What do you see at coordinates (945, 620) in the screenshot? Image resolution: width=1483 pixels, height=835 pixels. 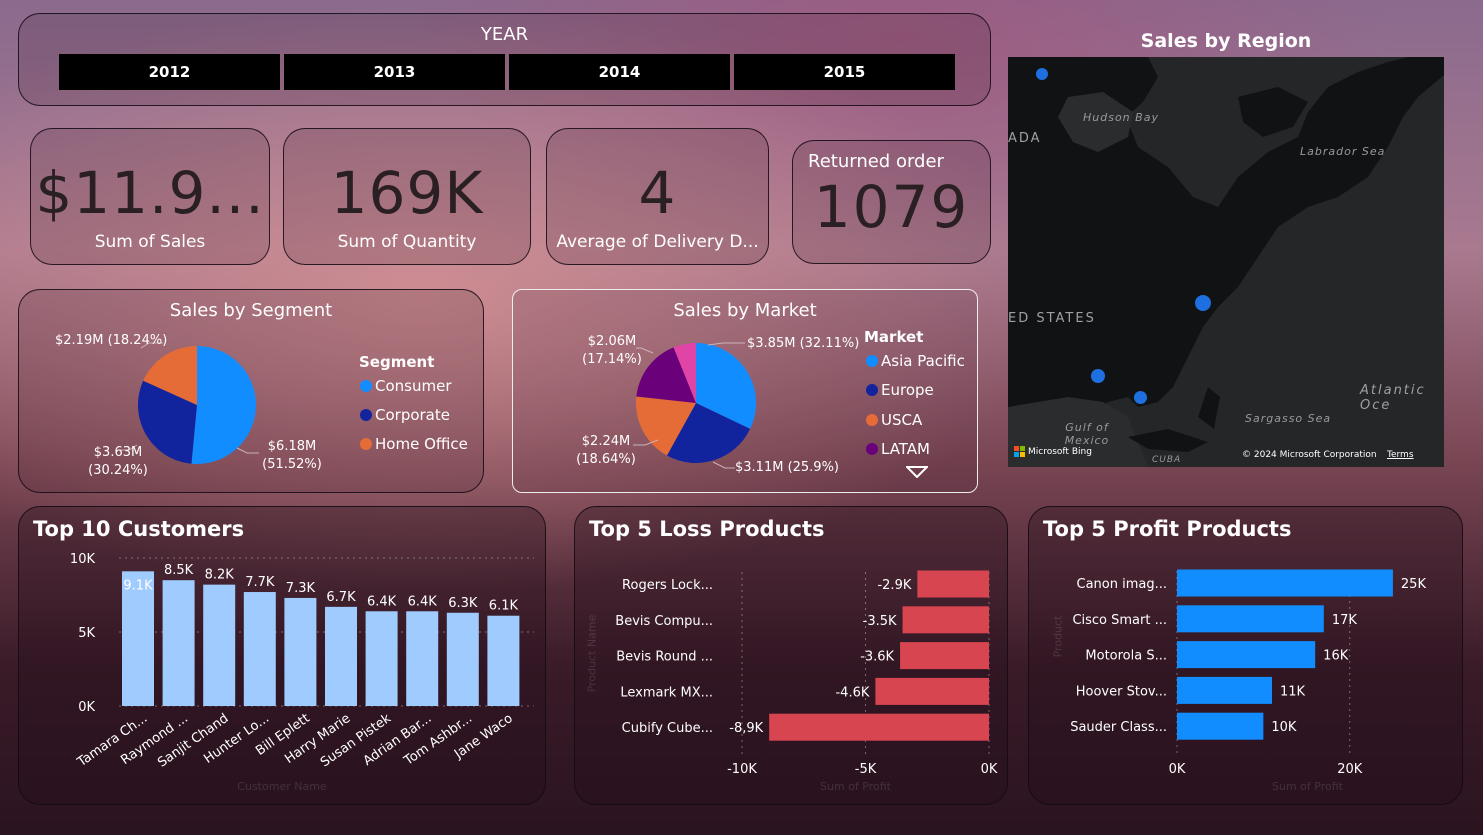 I see `bar-bevis-compu` at bounding box center [945, 620].